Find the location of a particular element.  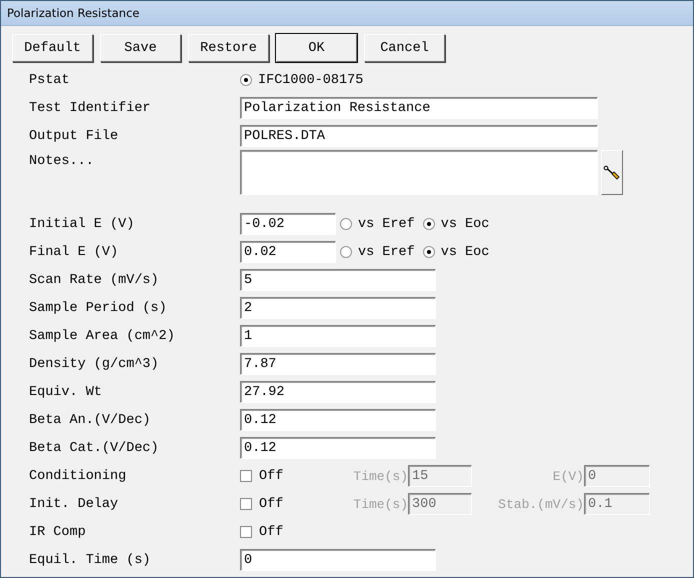

edit-button is located at coordinates (612, 172).